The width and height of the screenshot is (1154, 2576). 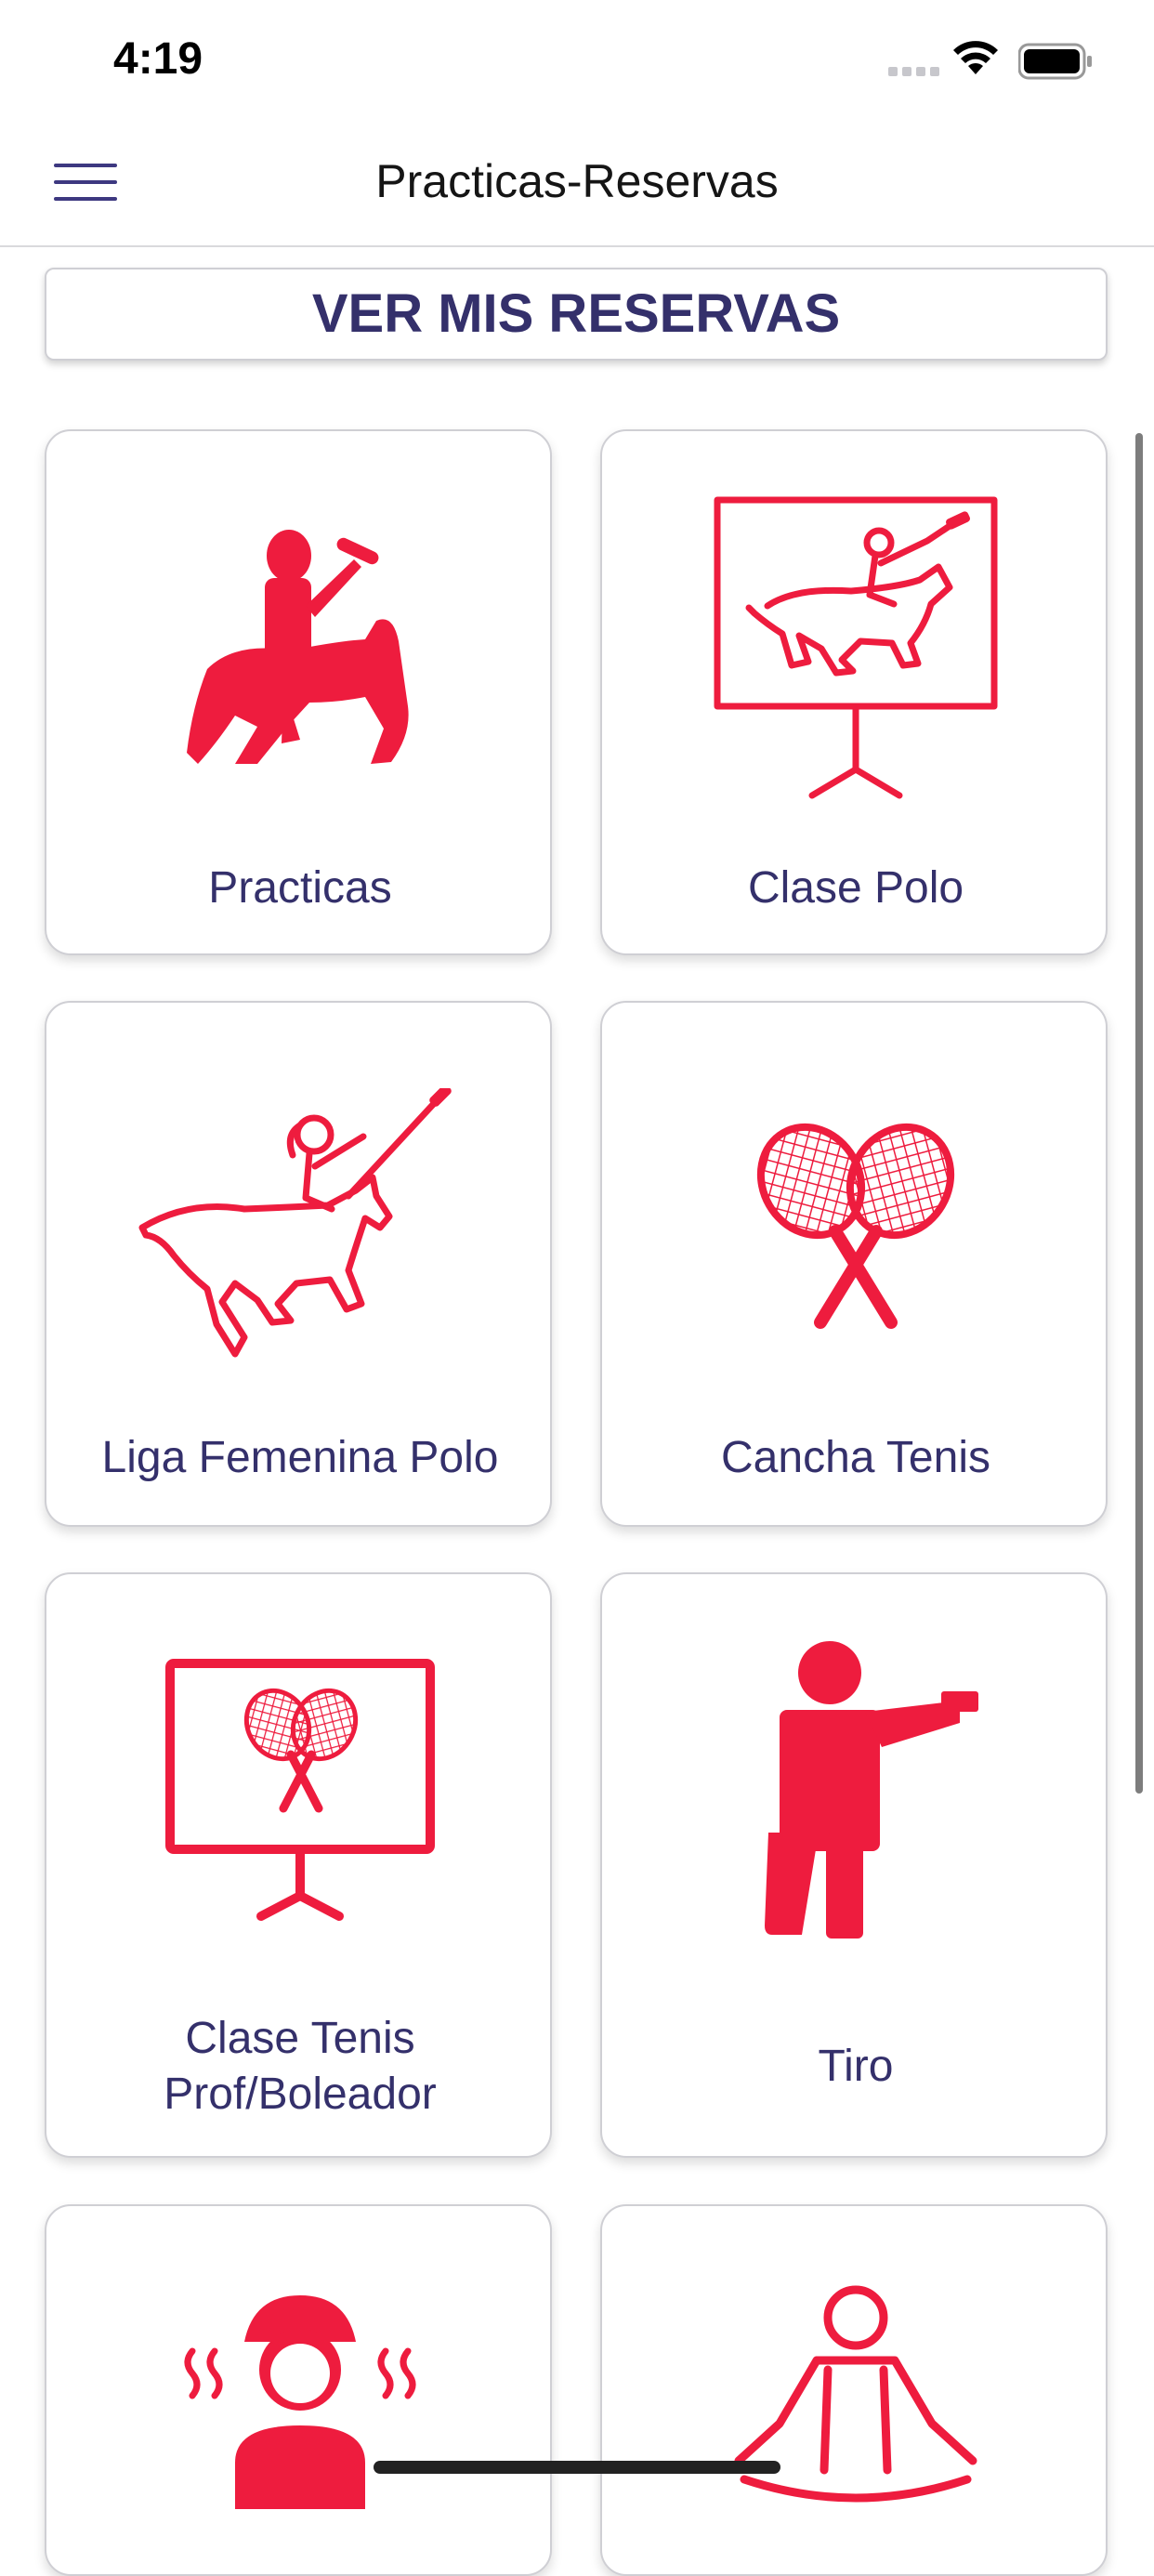 I want to click on card-practicas: Practicas, so click(x=298, y=692).